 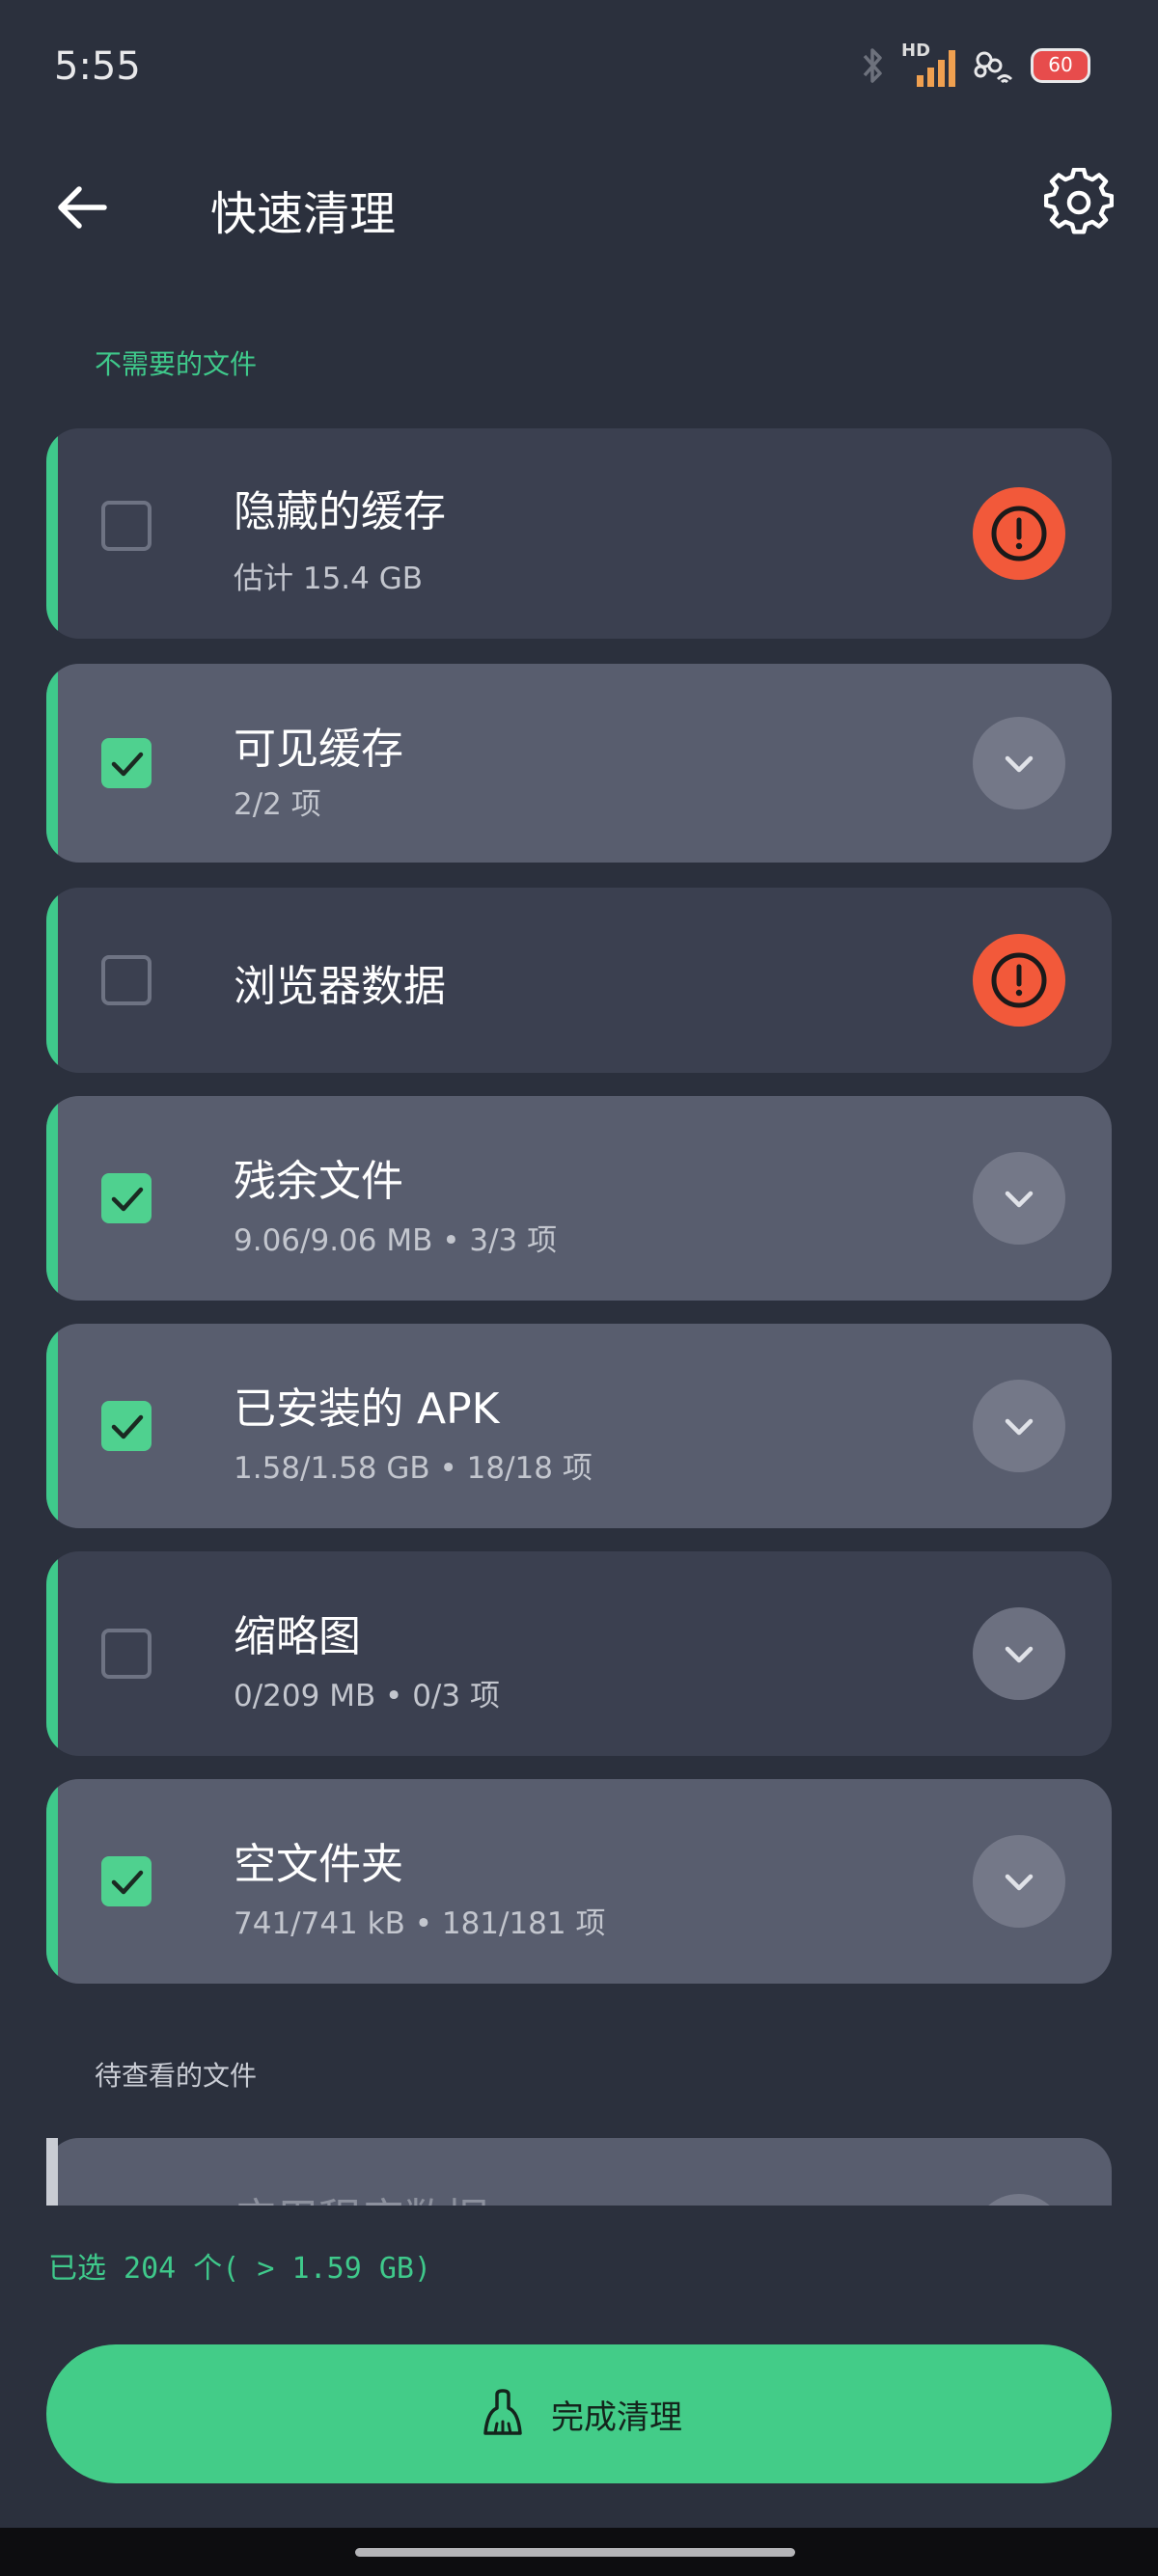 I want to click on list-item-empty-folders: 空文件夹 741/741 kB • 181/181 项, so click(x=579, y=1882).